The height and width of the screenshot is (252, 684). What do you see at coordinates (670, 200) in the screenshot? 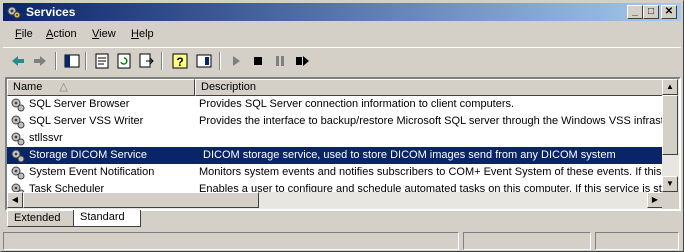
I see `scrollbar-corner` at bounding box center [670, 200].